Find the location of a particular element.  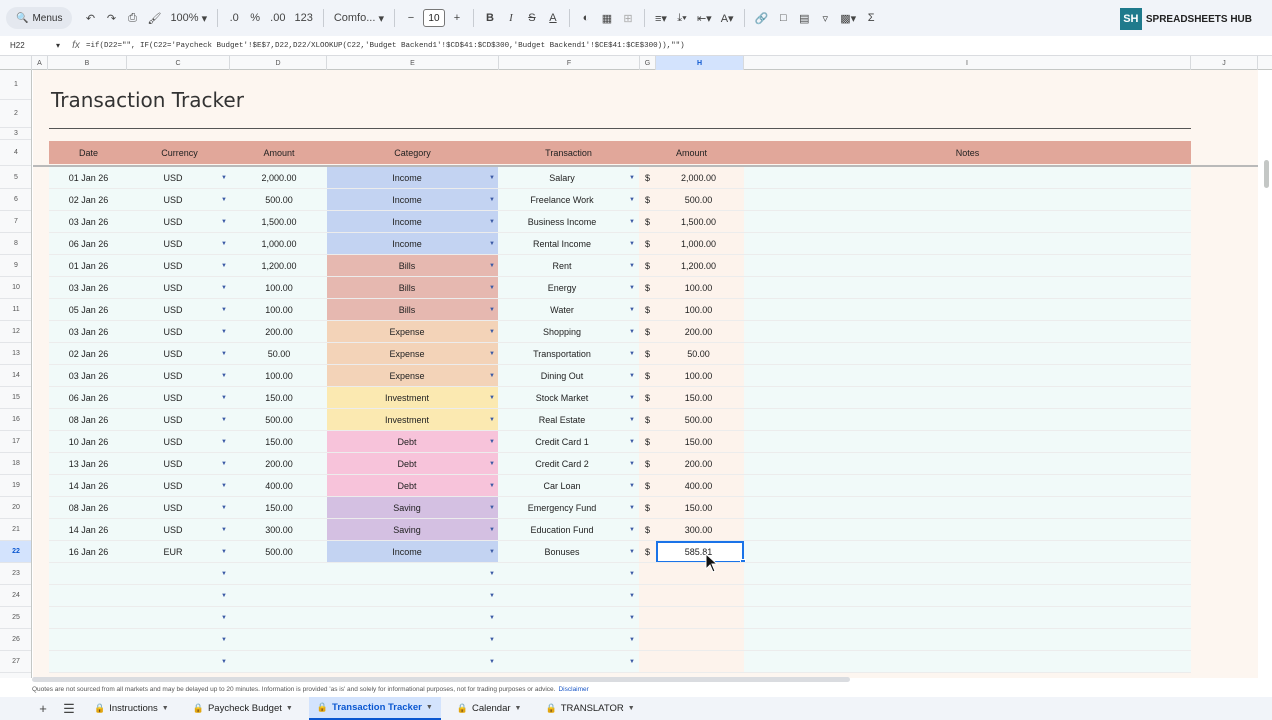

converted-amount-cell: 100.00 is located at coordinates (698, 310).